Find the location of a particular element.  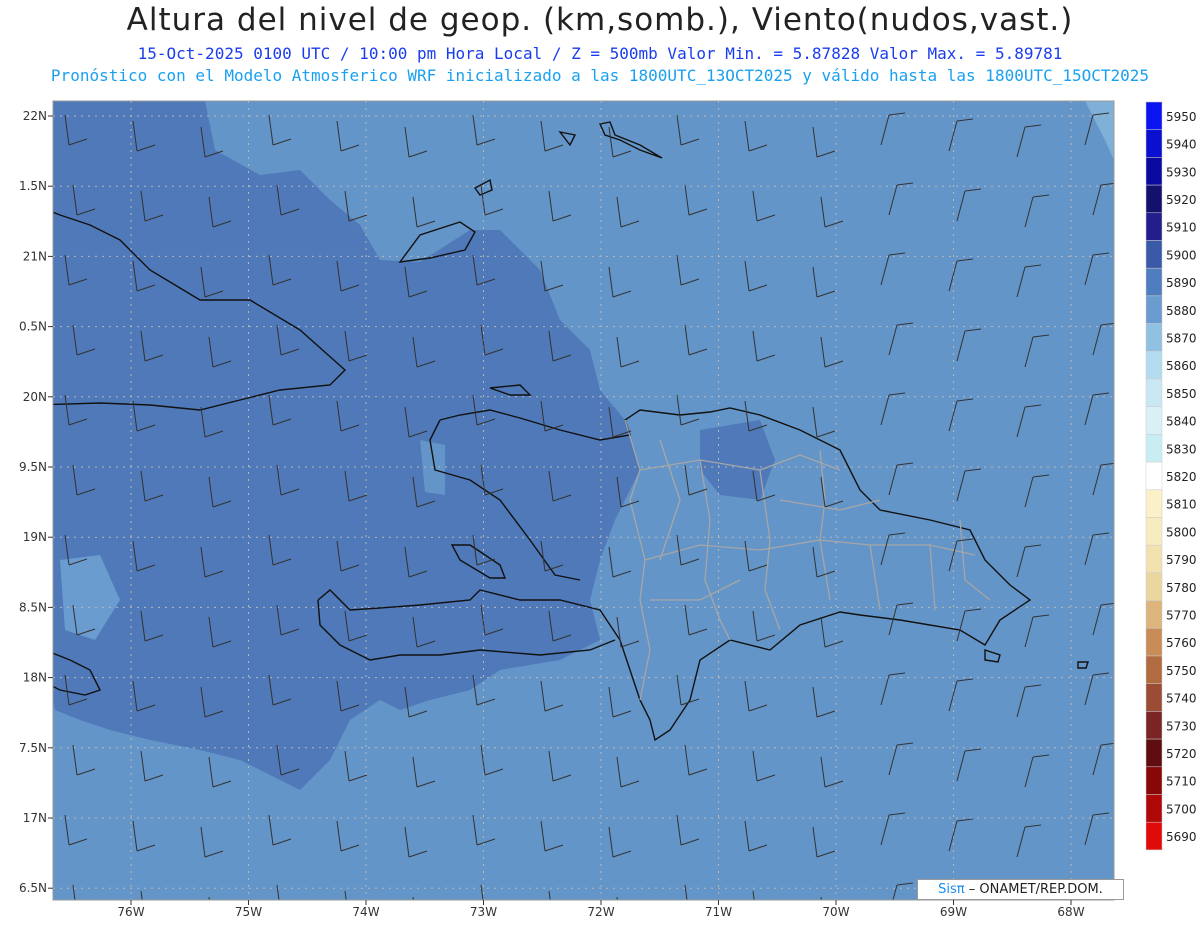

colorbar-label: 5740 is located at coordinates (1181, 699).